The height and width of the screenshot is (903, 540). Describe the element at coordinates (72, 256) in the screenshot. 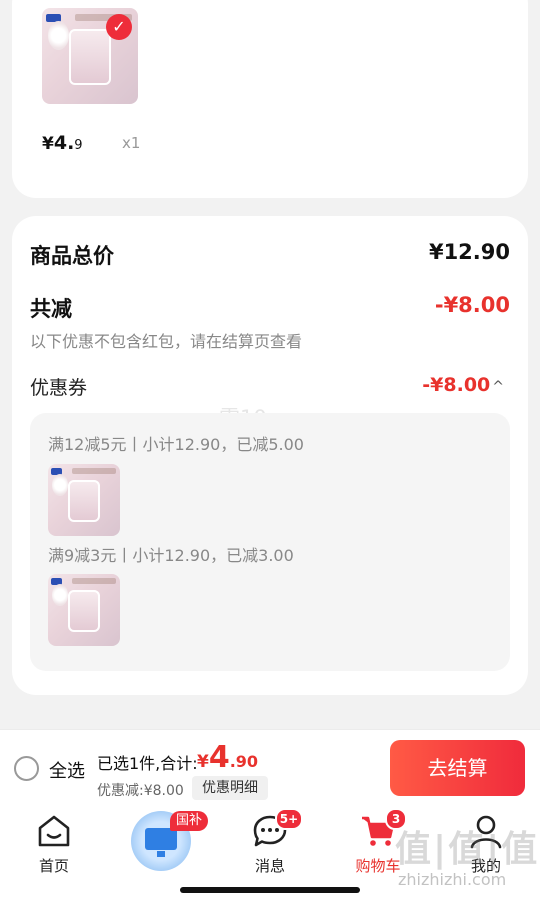

I see `total-label: 商品总价` at that location.